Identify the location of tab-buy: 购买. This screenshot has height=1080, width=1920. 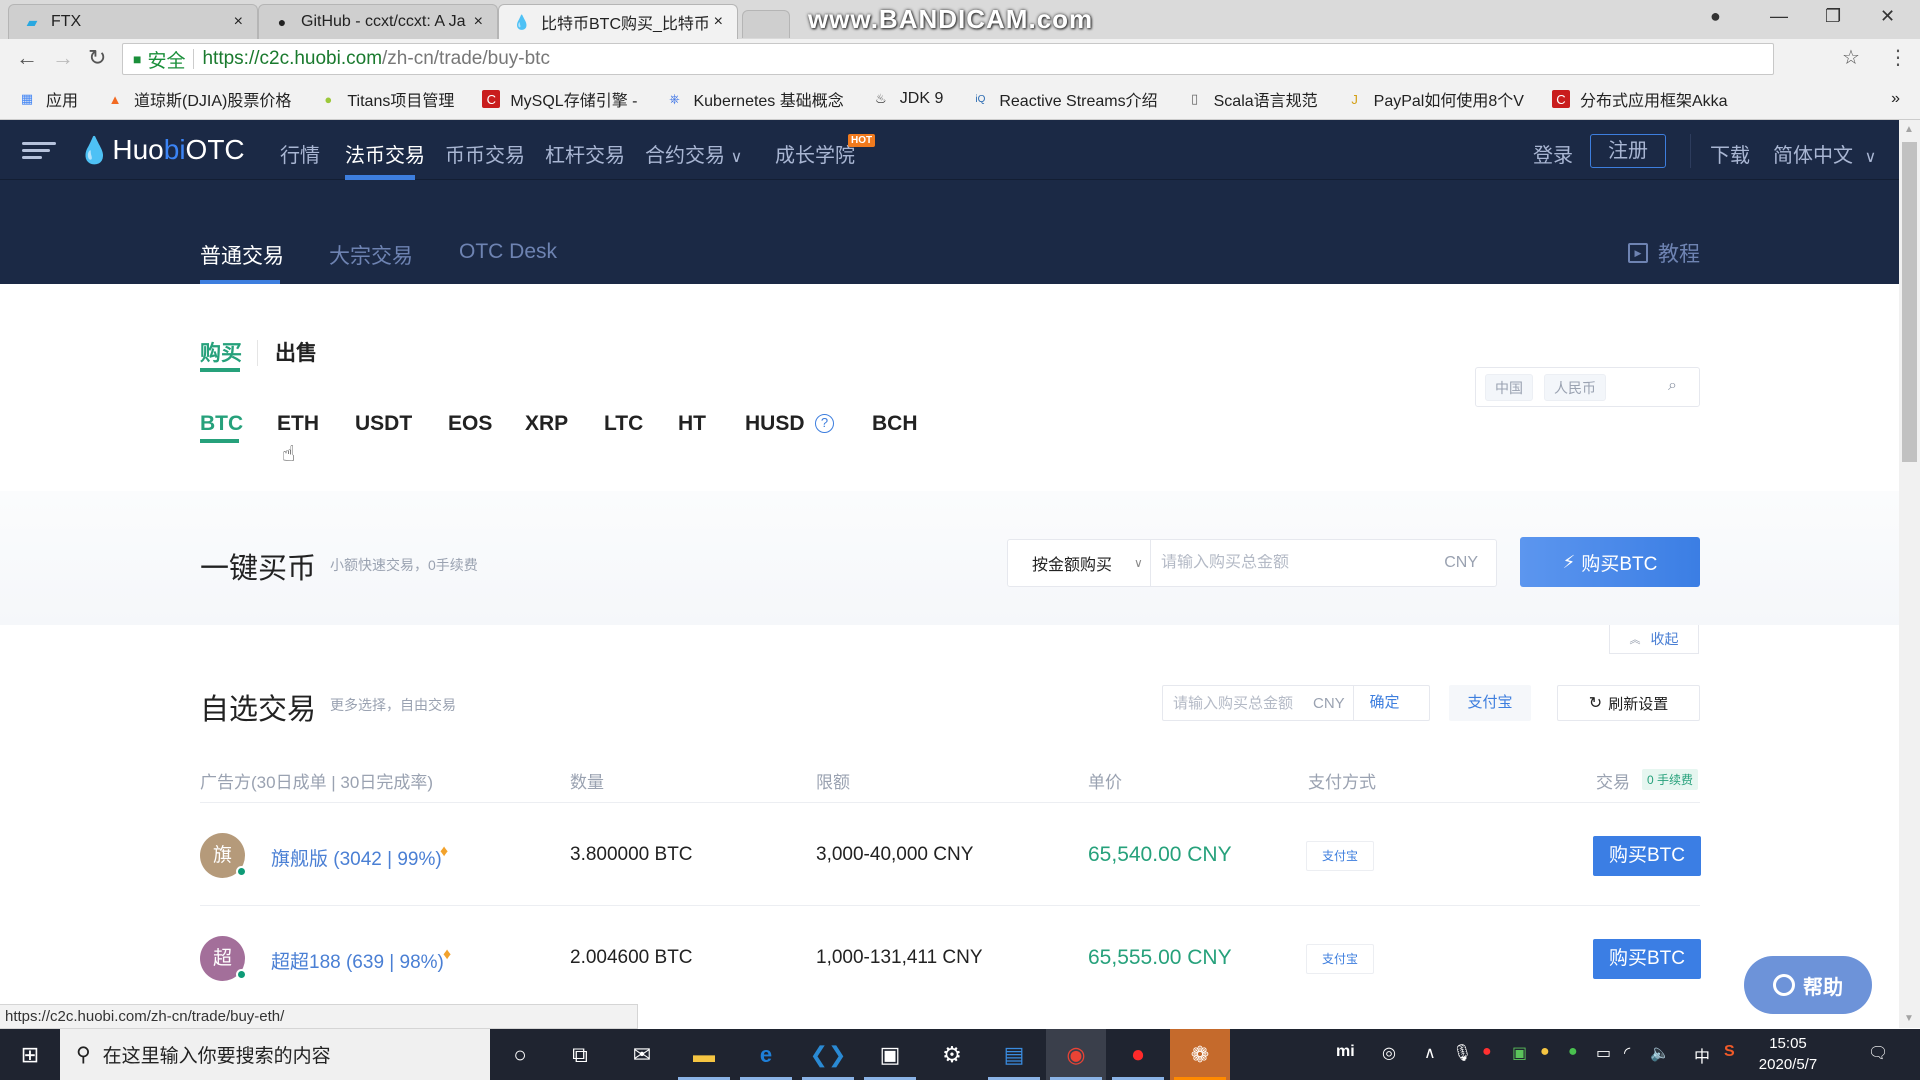
(221, 352).